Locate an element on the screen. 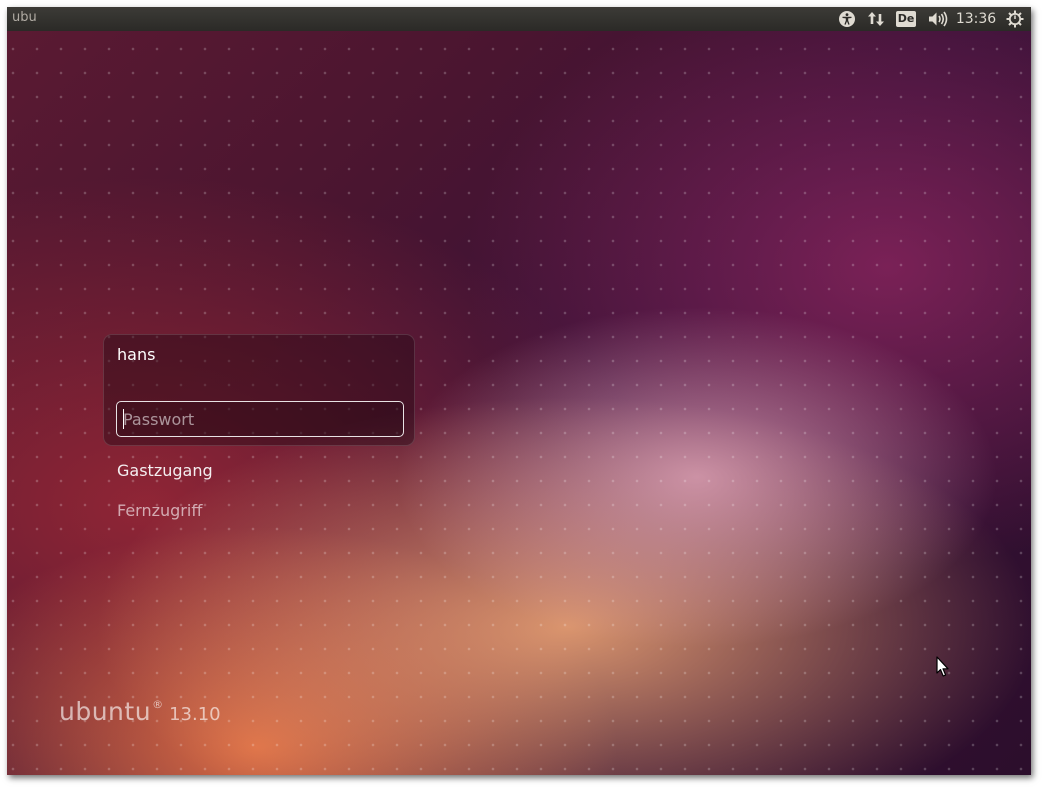 This screenshot has height=796, width=1052. indicator-area: De 13:36 is located at coordinates (931, 19).